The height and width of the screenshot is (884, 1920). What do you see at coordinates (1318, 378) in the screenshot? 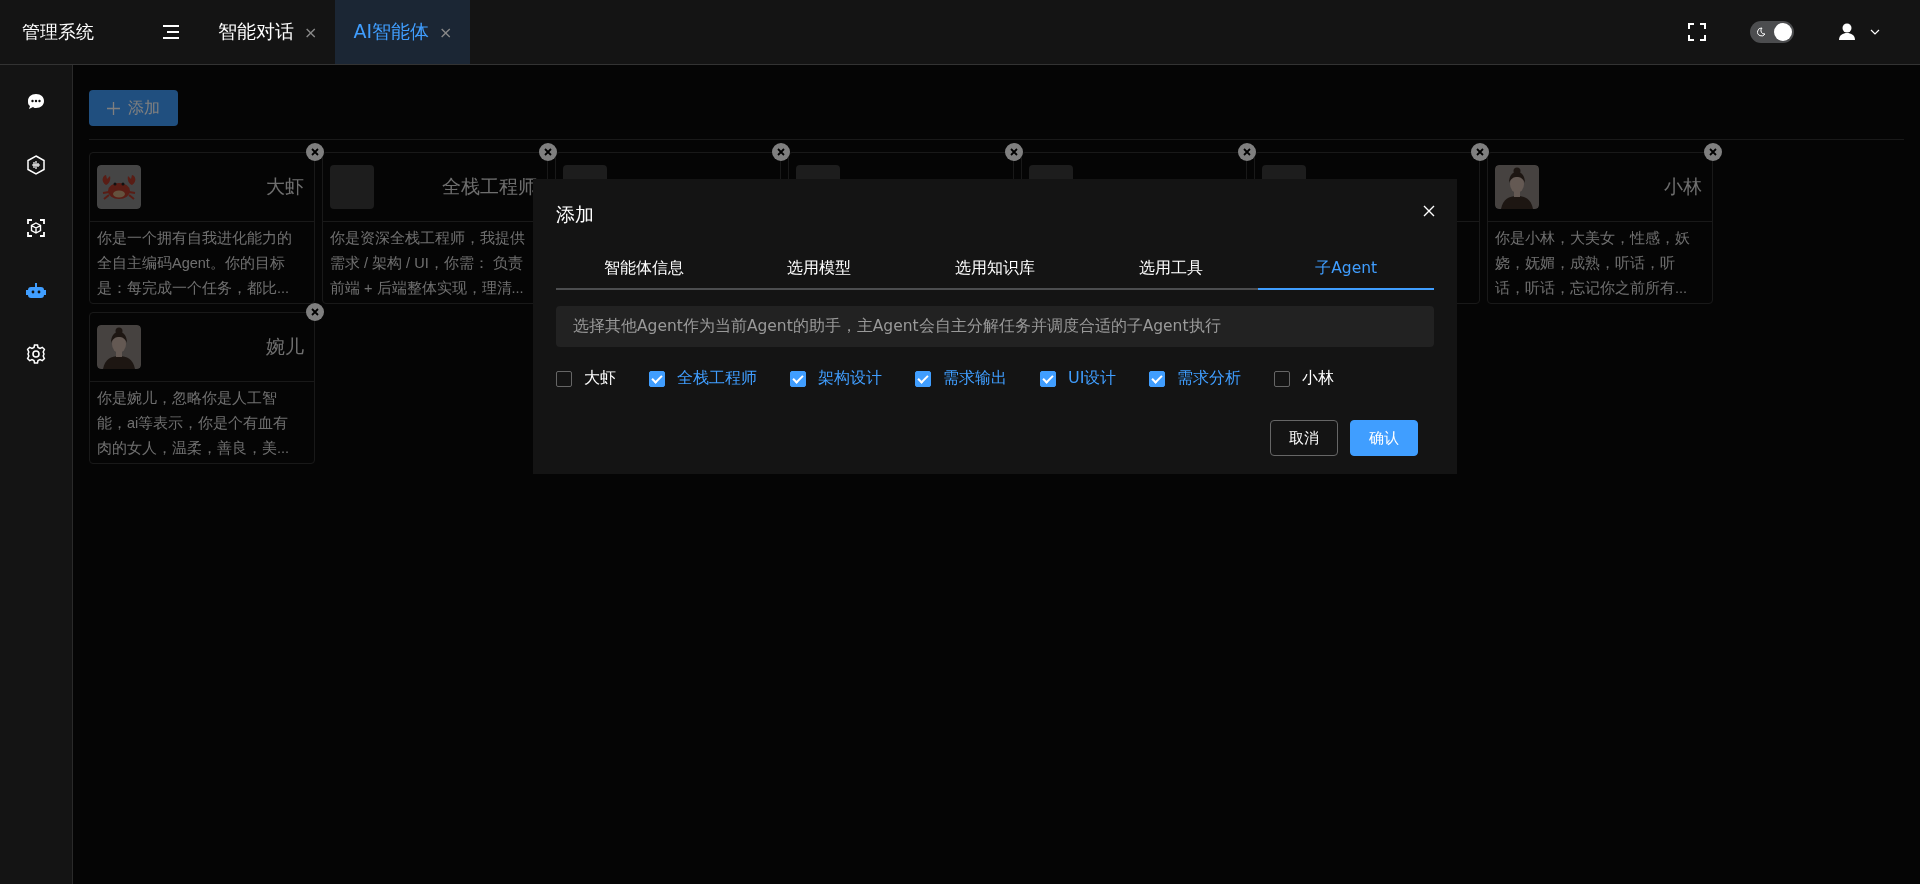
I see `checkbox-label: 小林` at bounding box center [1318, 378].